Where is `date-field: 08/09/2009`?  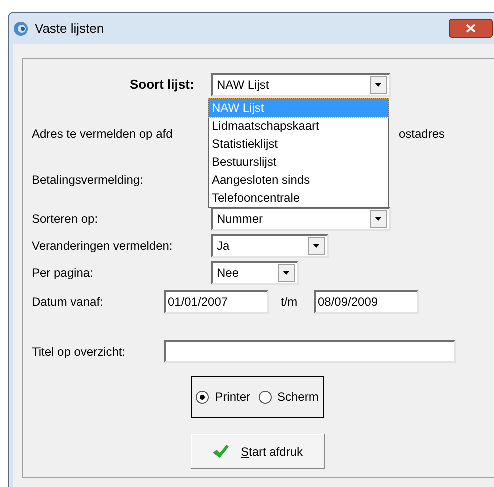 date-field: 08/09/2009 is located at coordinates (366, 302).